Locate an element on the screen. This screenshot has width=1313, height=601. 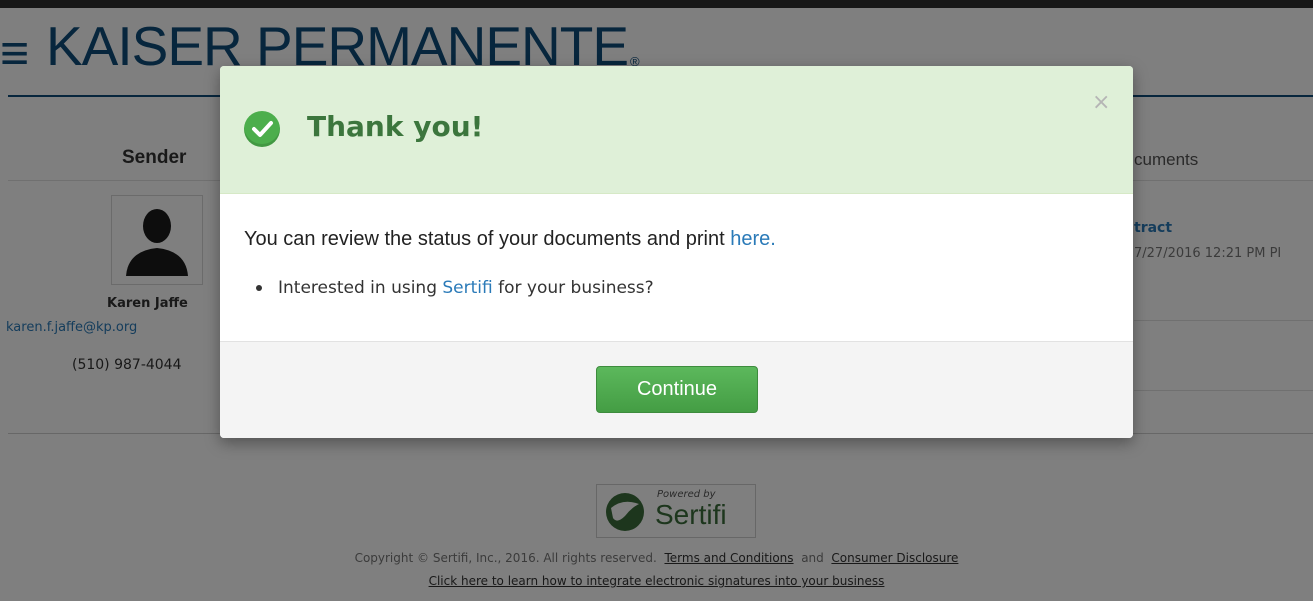
close-icon: × is located at coordinates (1101, 102).